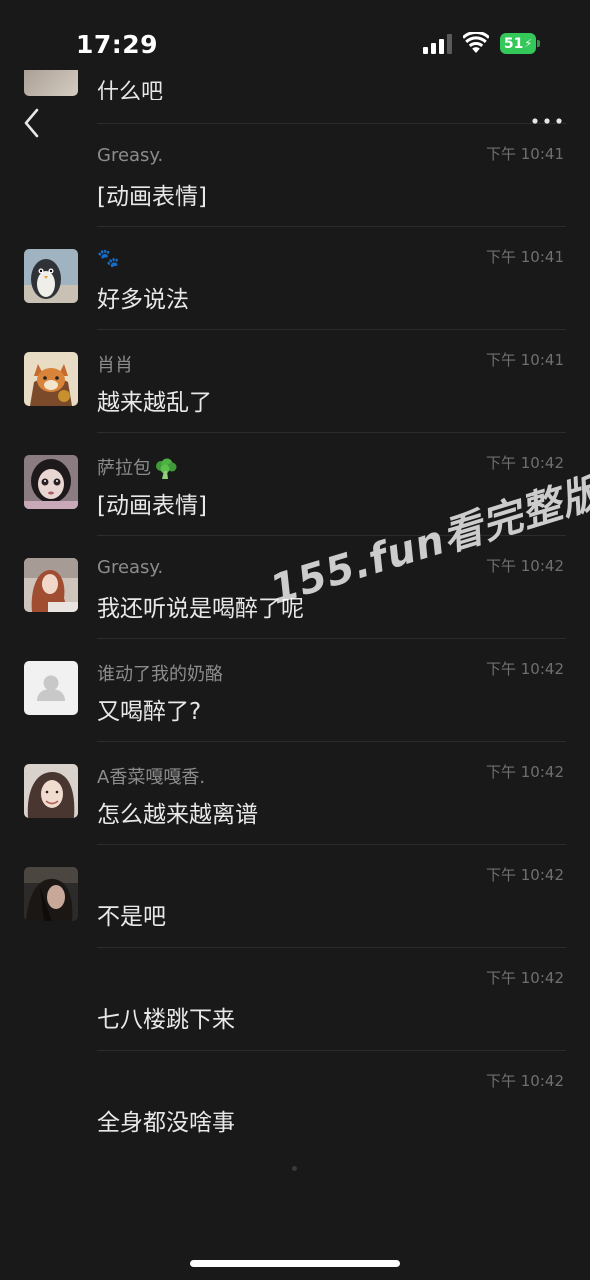  I want to click on doll-avatar-icon, so click(51, 482).